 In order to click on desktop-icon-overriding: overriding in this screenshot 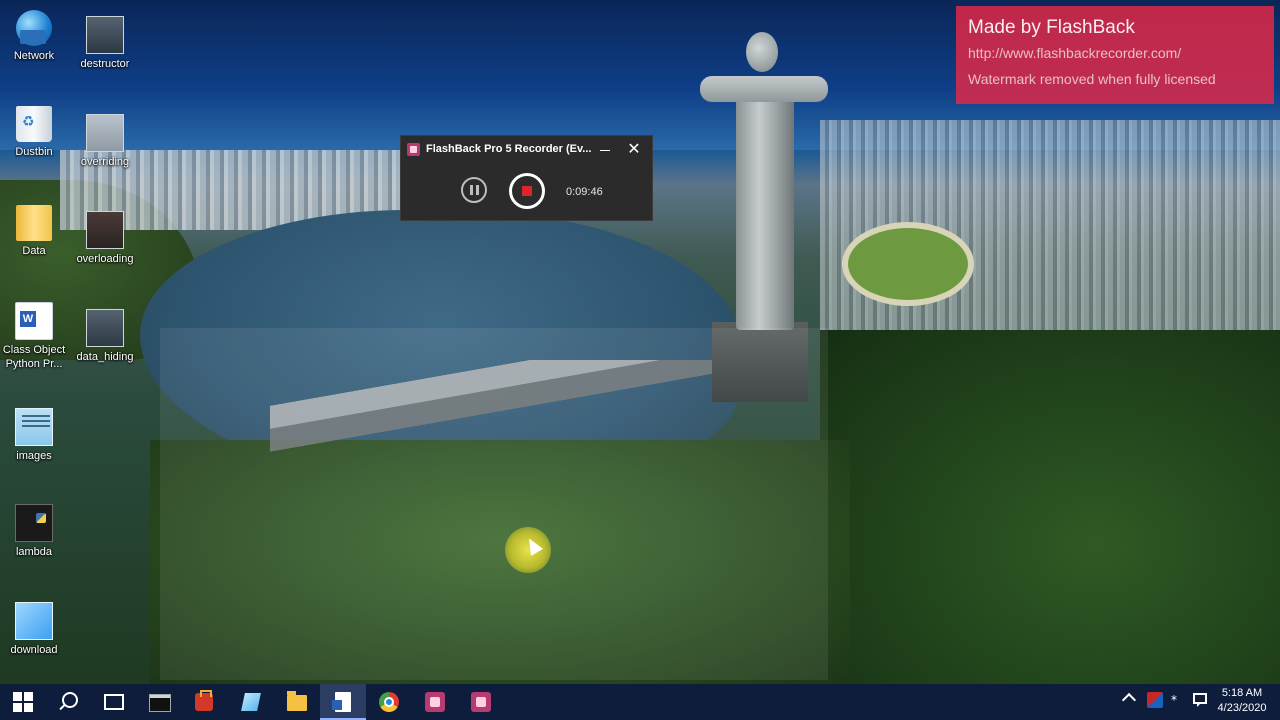, I will do `click(105, 141)`.